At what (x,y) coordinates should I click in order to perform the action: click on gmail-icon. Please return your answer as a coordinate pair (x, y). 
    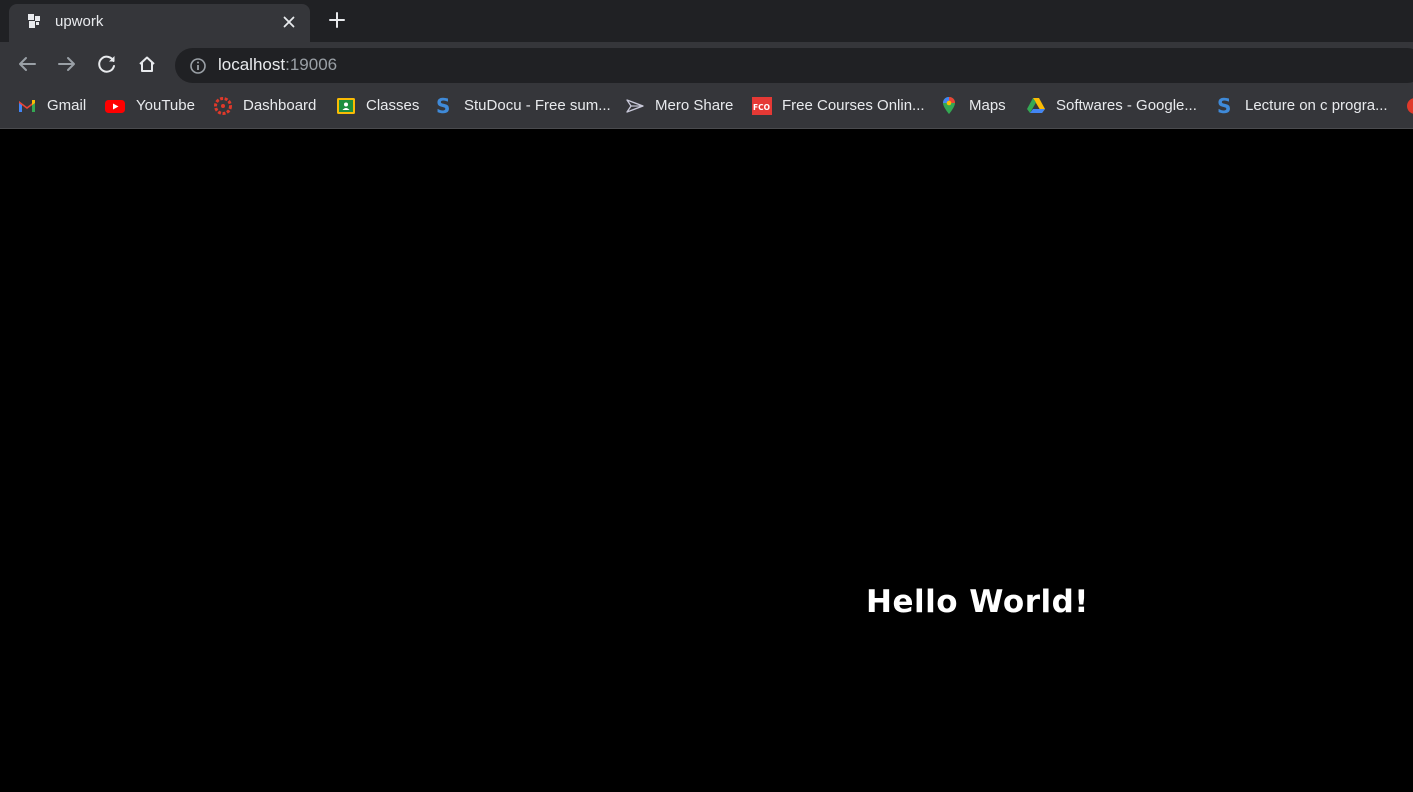
    Looking at the image, I should click on (27, 106).